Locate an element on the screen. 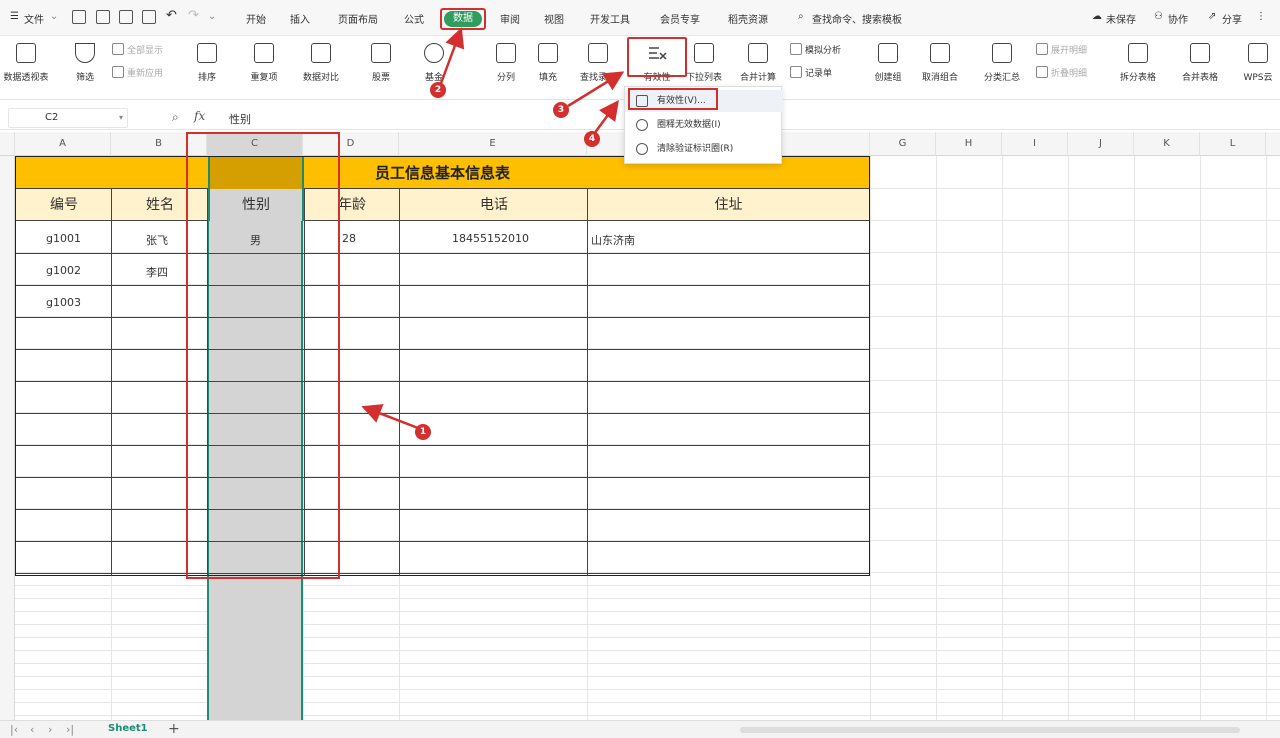 The height and width of the screenshot is (738, 1280). column-header-a: A is located at coordinates (63, 144).